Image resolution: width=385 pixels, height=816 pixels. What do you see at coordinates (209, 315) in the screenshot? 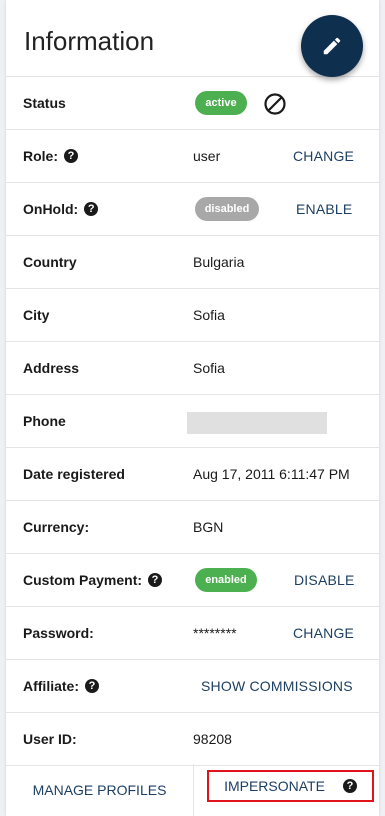
I see `city-value: Sofia` at bounding box center [209, 315].